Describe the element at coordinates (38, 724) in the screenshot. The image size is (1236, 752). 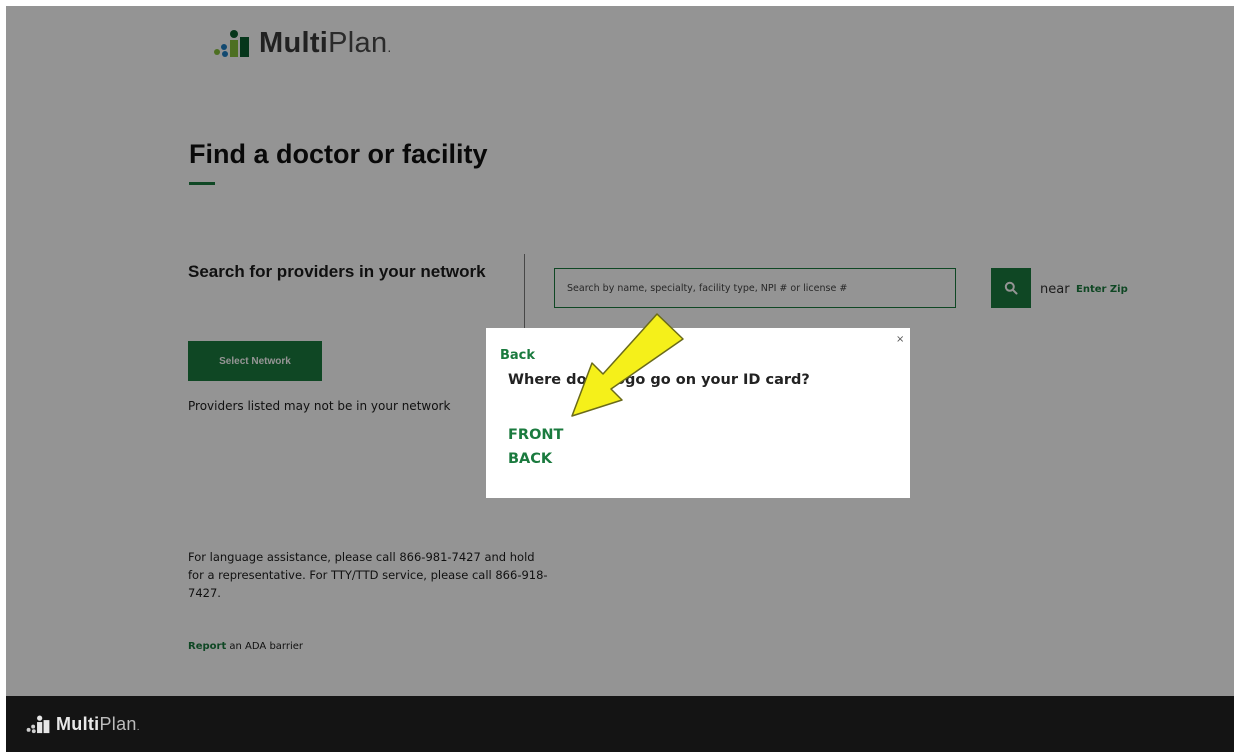
I see `multiplan-logo-icon` at that location.